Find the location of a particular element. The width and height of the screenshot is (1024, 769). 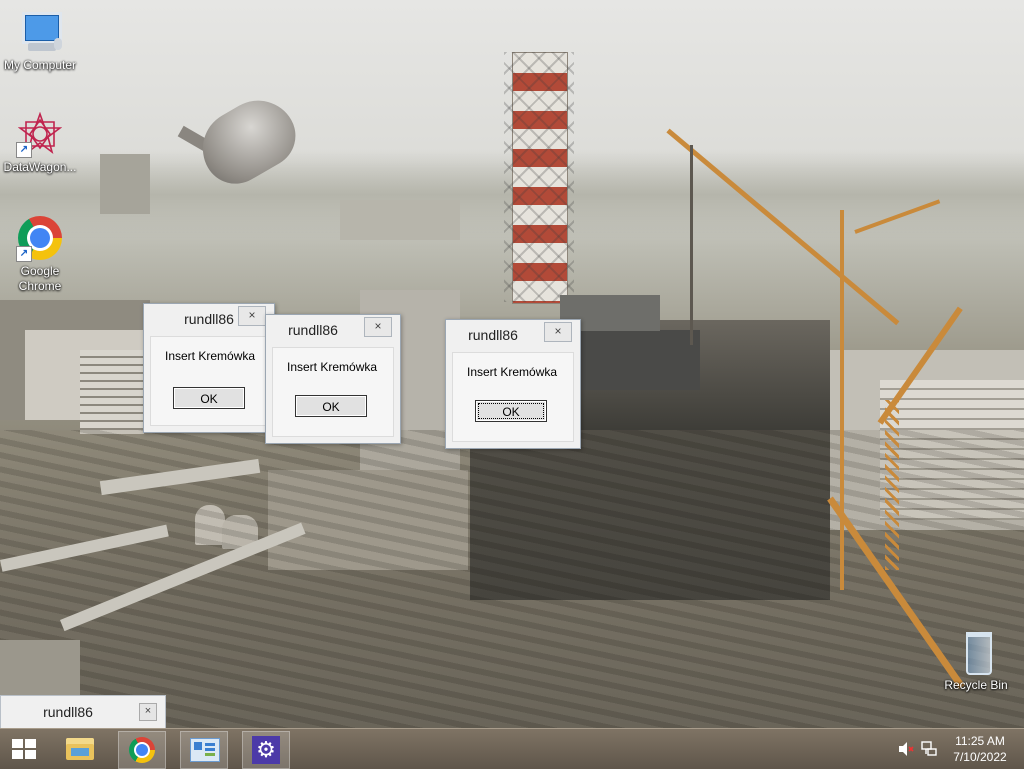

settings-gear-icon: ⚙ is located at coordinates (266, 750).